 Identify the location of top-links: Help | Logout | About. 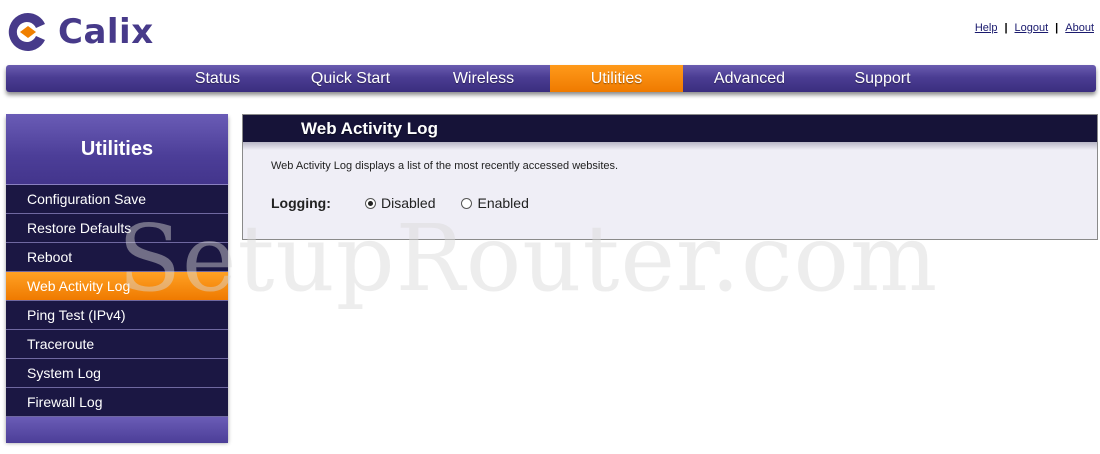
(1034, 28).